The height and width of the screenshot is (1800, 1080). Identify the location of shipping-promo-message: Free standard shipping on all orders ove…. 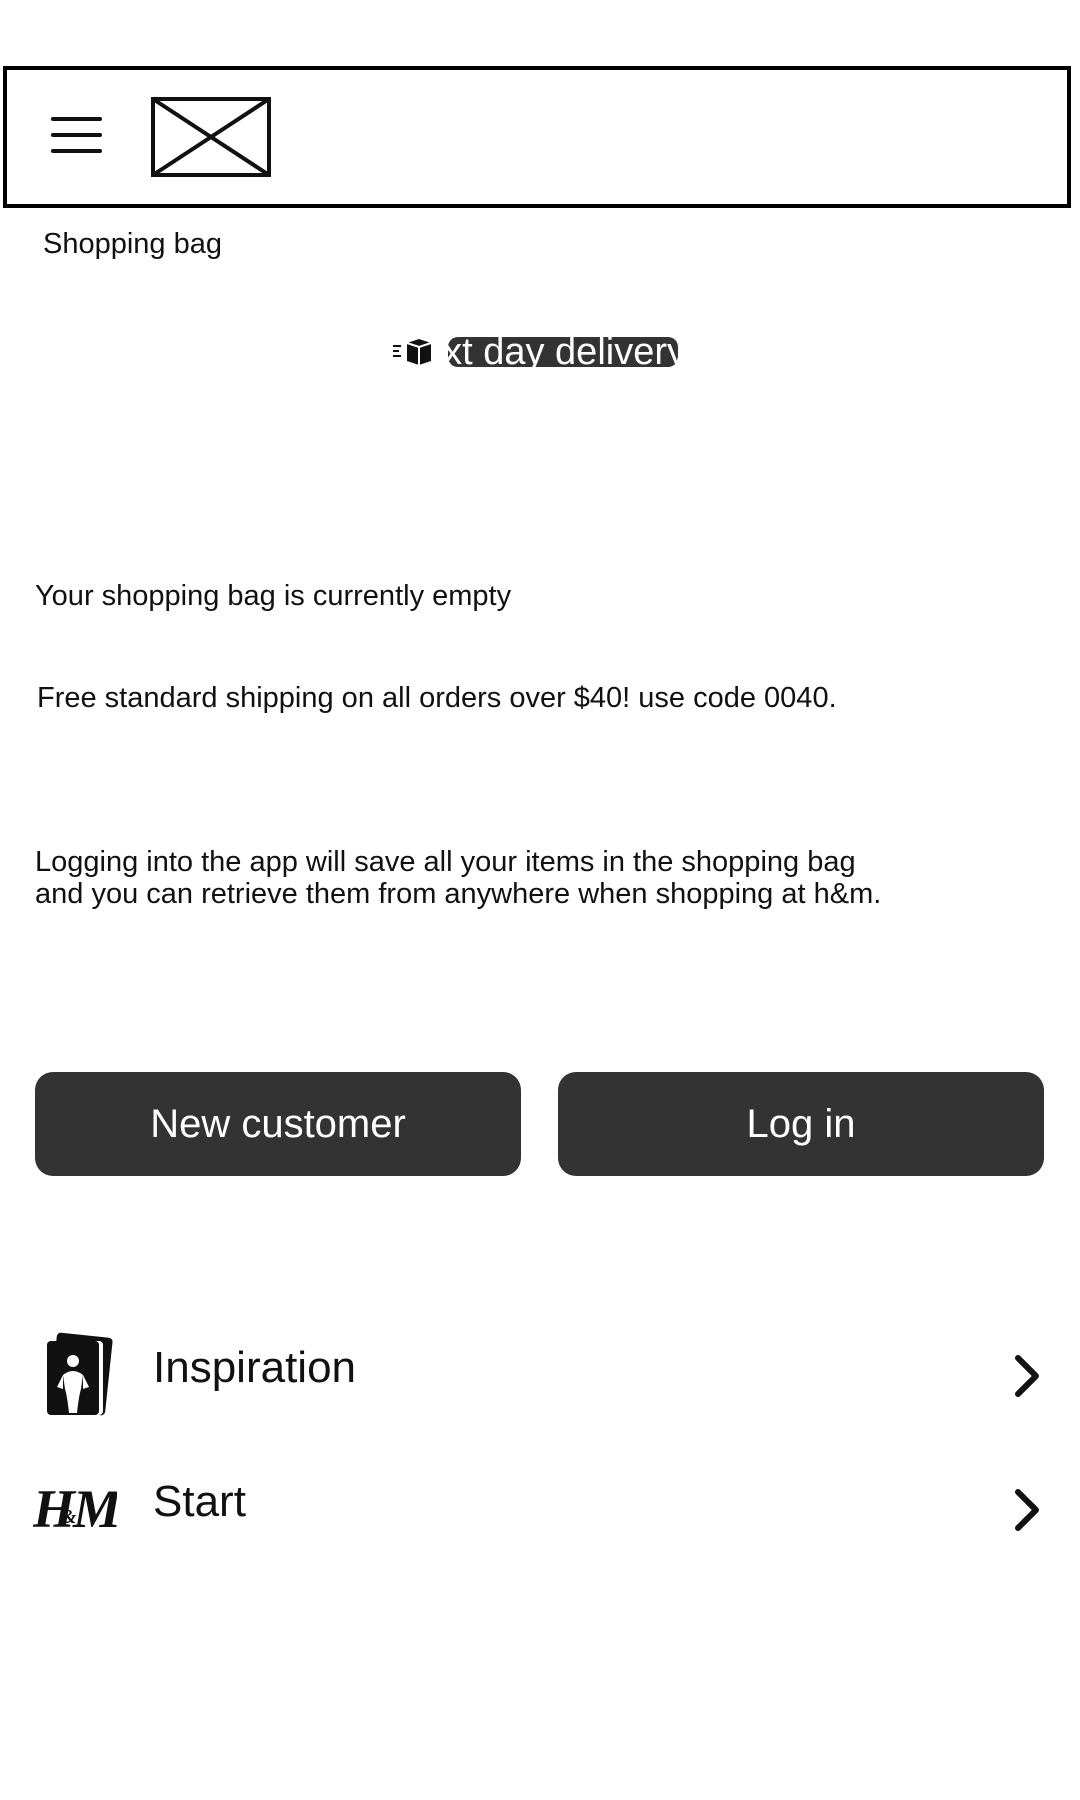
(437, 698).